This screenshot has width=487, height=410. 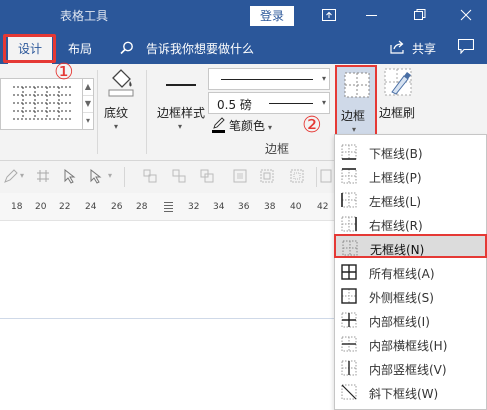 What do you see at coordinates (240, 176) in the screenshot?
I see `bring-forward-icon` at bounding box center [240, 176].